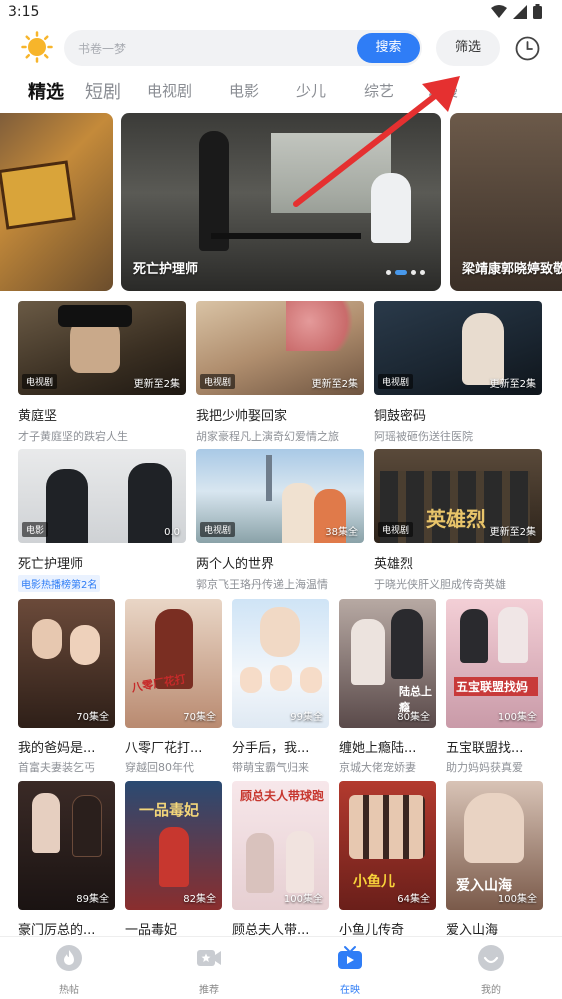  I want to click on search-input: 书卷一梦 搜索, so click(243, 48).